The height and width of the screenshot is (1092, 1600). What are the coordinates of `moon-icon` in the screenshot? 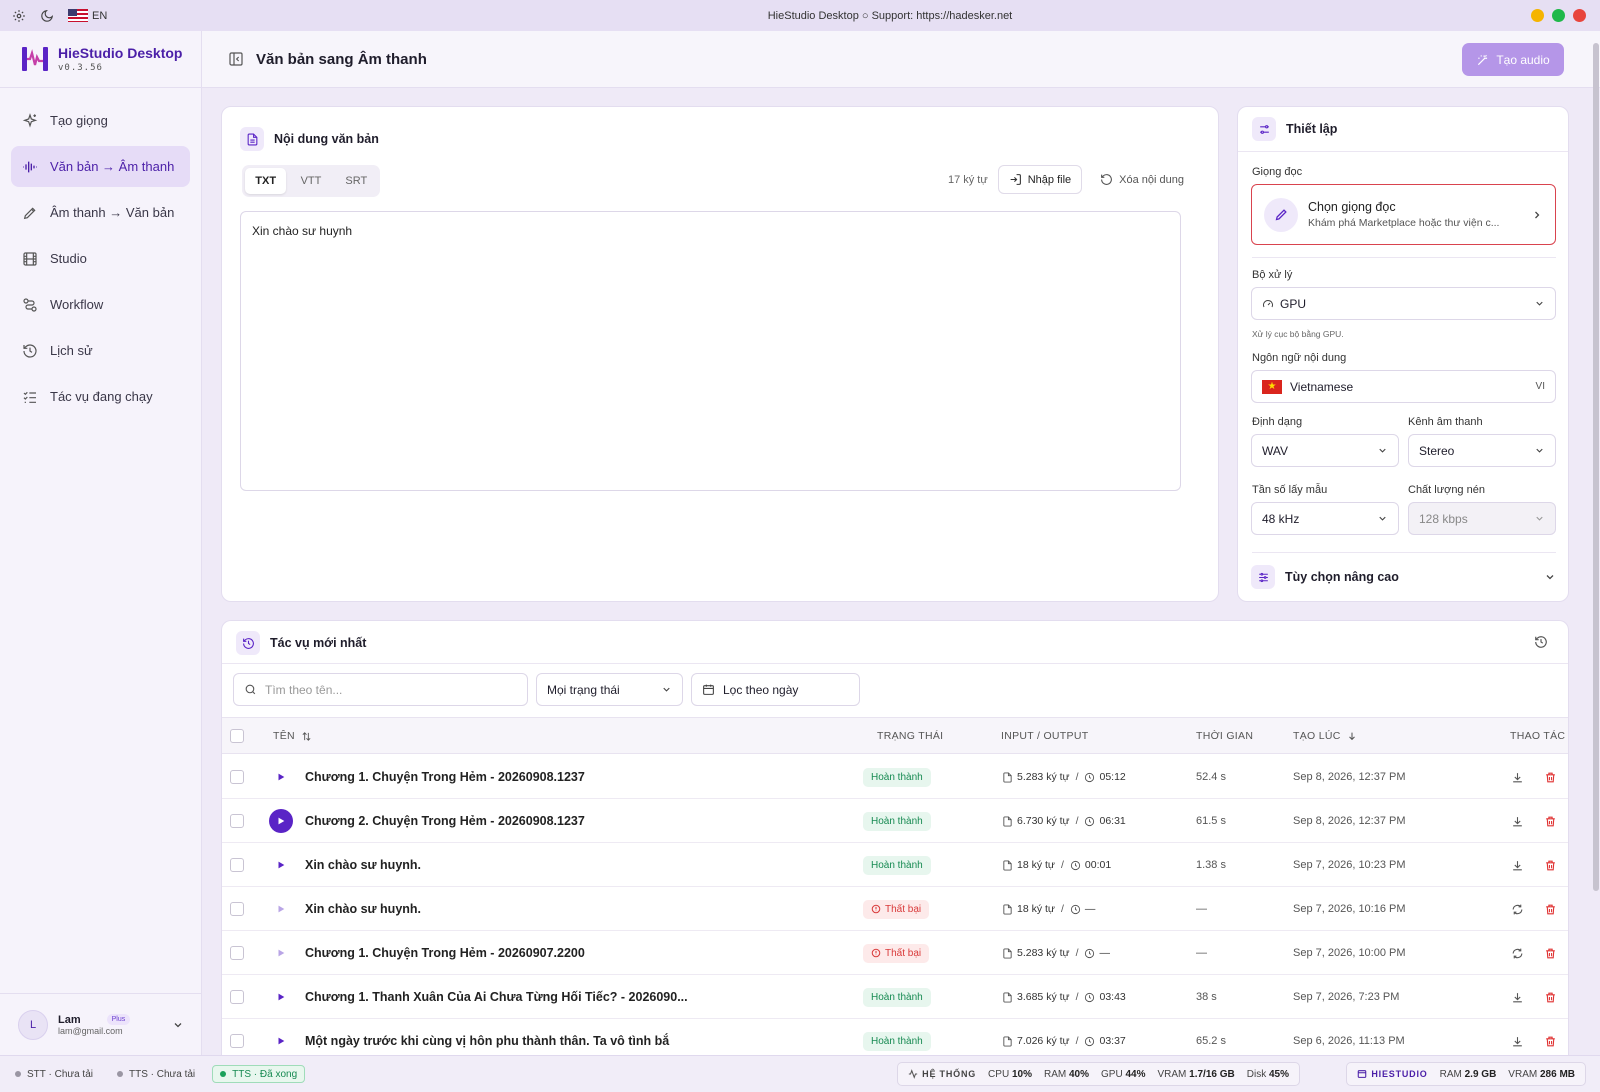 It's located at (47, 16).